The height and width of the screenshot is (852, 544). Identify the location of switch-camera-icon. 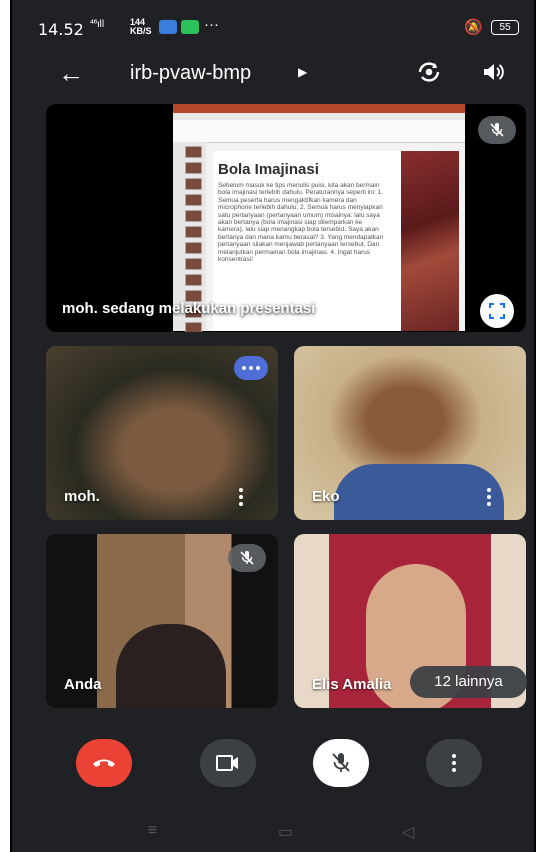
(429, 74).